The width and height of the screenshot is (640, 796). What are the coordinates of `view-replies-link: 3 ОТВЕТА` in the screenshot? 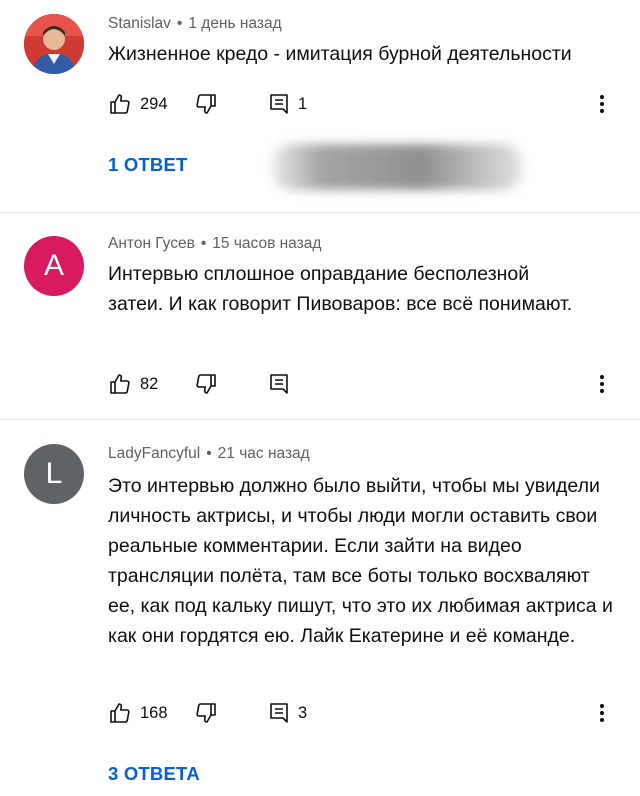 It's located at (154, 774).